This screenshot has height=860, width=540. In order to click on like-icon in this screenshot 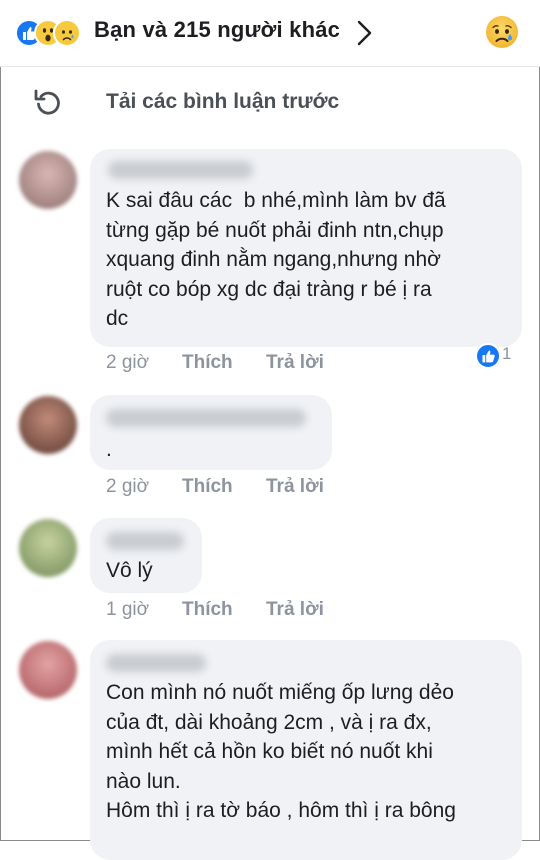, I will do `click(488, 356)`.